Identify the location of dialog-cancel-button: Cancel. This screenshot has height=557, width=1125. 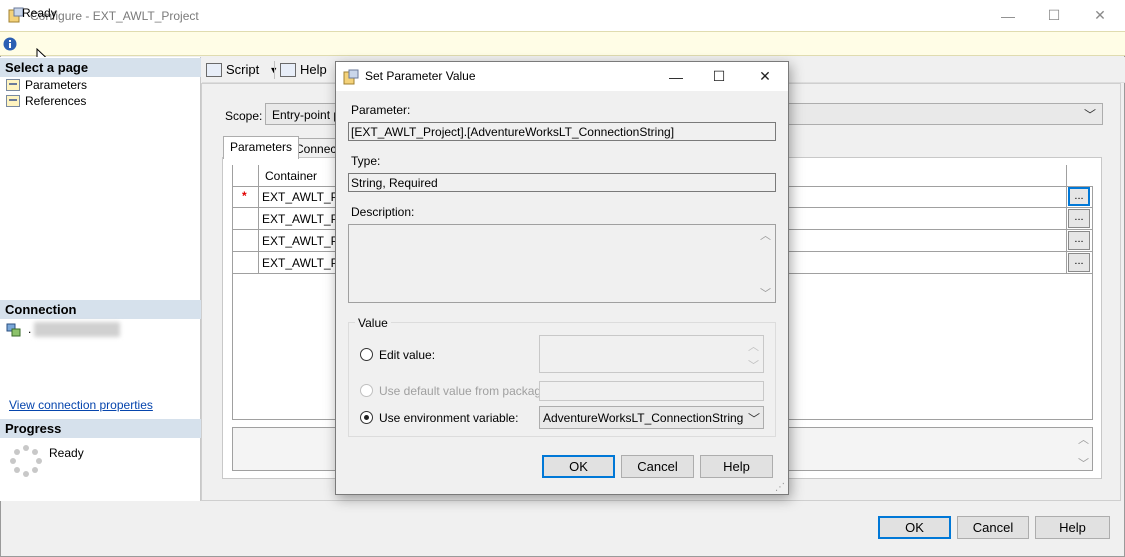
(657, 466).